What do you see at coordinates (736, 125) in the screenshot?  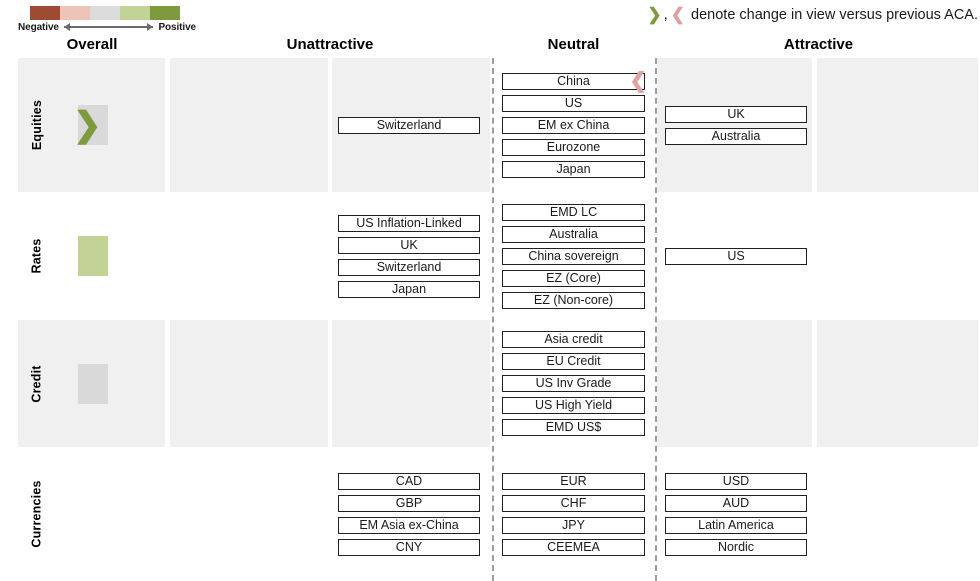 I see `cell-equities-attractive: UK Australia` at bounding box center [736, 125].